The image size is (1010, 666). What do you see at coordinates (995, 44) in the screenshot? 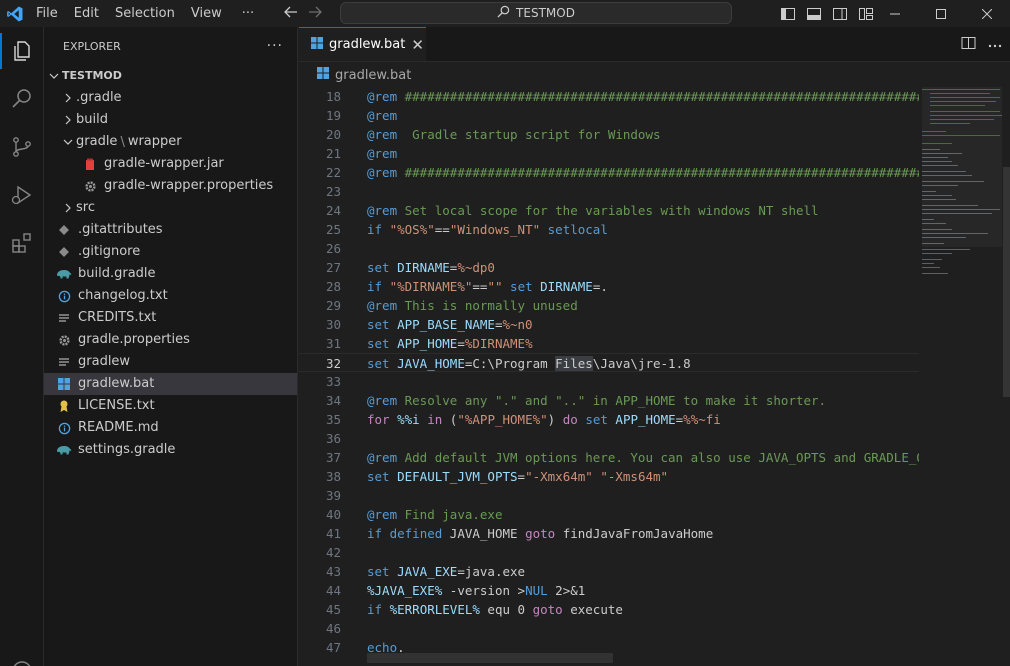
I see `more-actions-icon` at bounding box center [995, 44].